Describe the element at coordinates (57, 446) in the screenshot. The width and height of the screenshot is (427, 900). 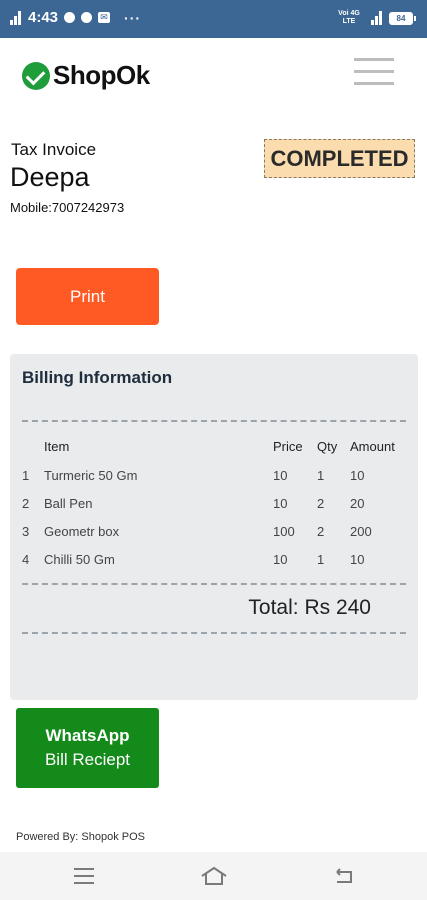
I see `column-header-item: Item` at that location.